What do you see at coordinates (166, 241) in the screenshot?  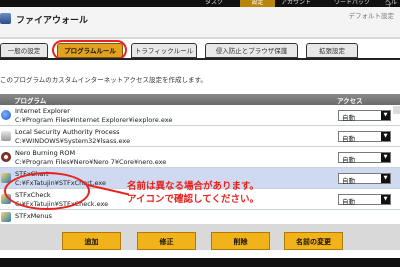 I see `edit-button: 修正` at bounding box center [166, 241].